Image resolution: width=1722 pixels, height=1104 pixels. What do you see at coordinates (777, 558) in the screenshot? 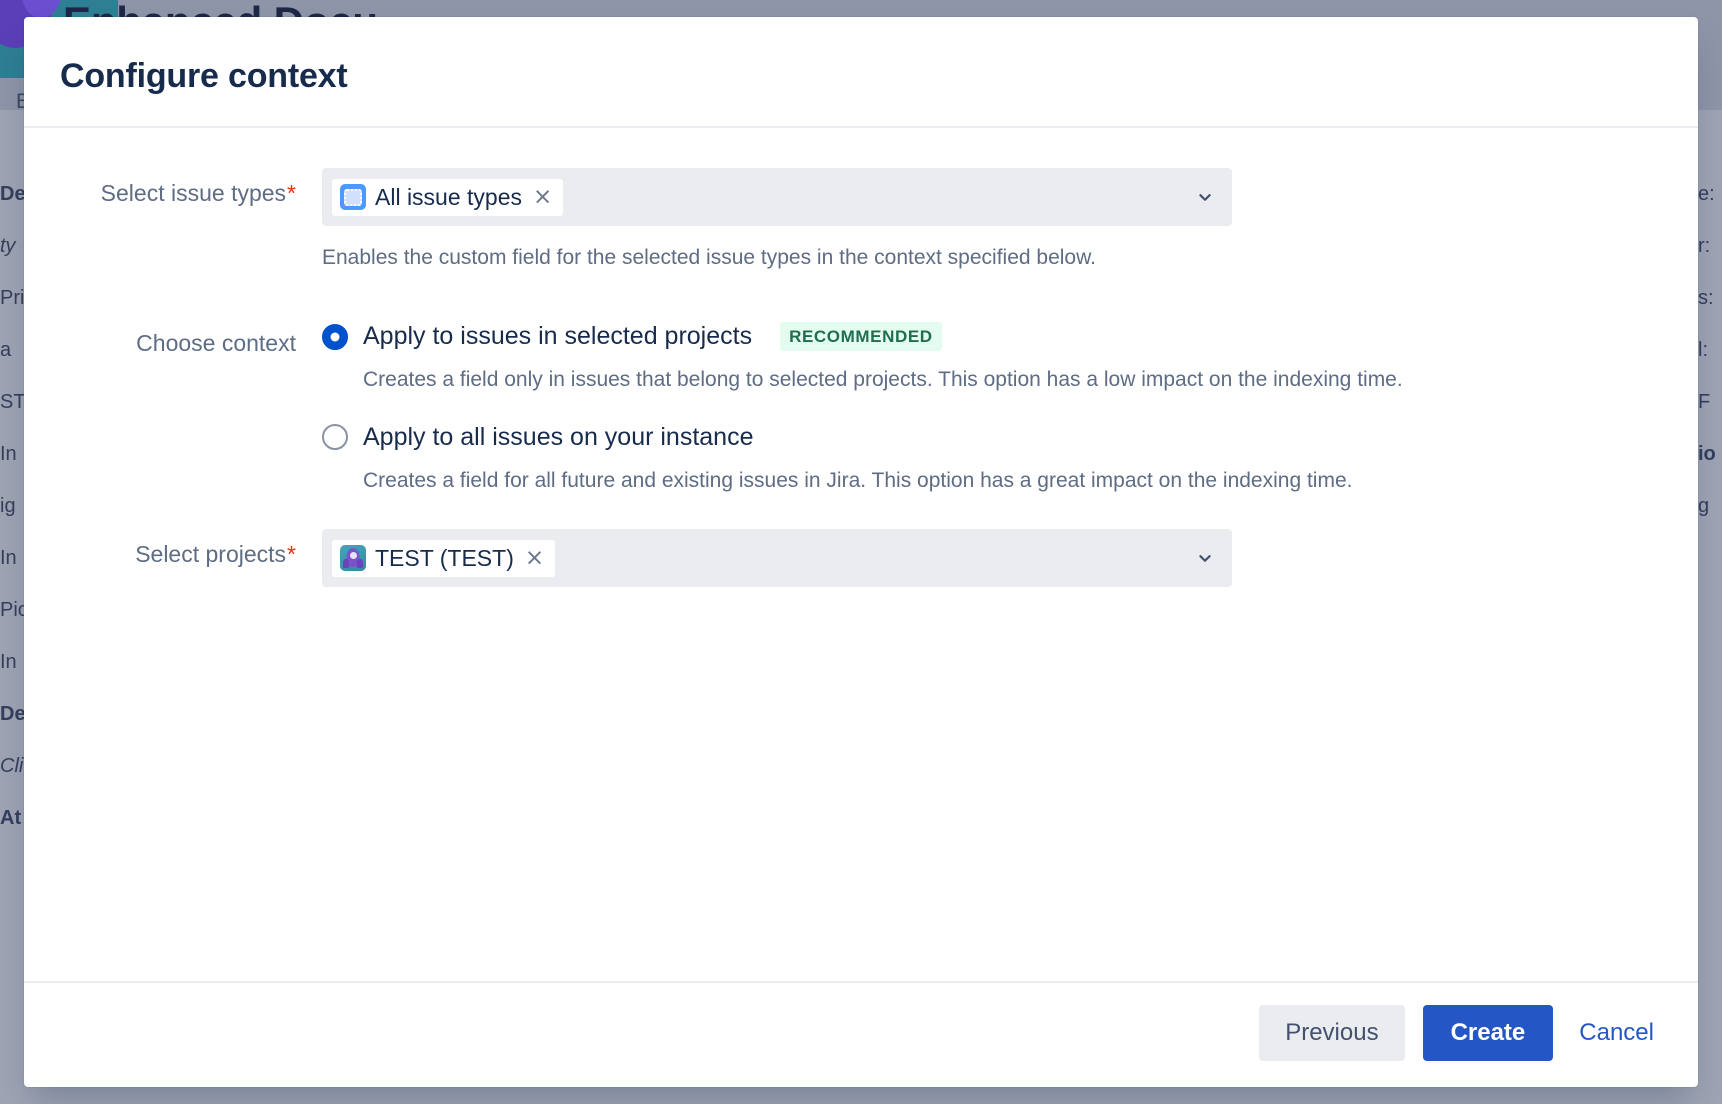
I see `projects-select: TEST (TEST) ×` at bounding box center [777, 558].